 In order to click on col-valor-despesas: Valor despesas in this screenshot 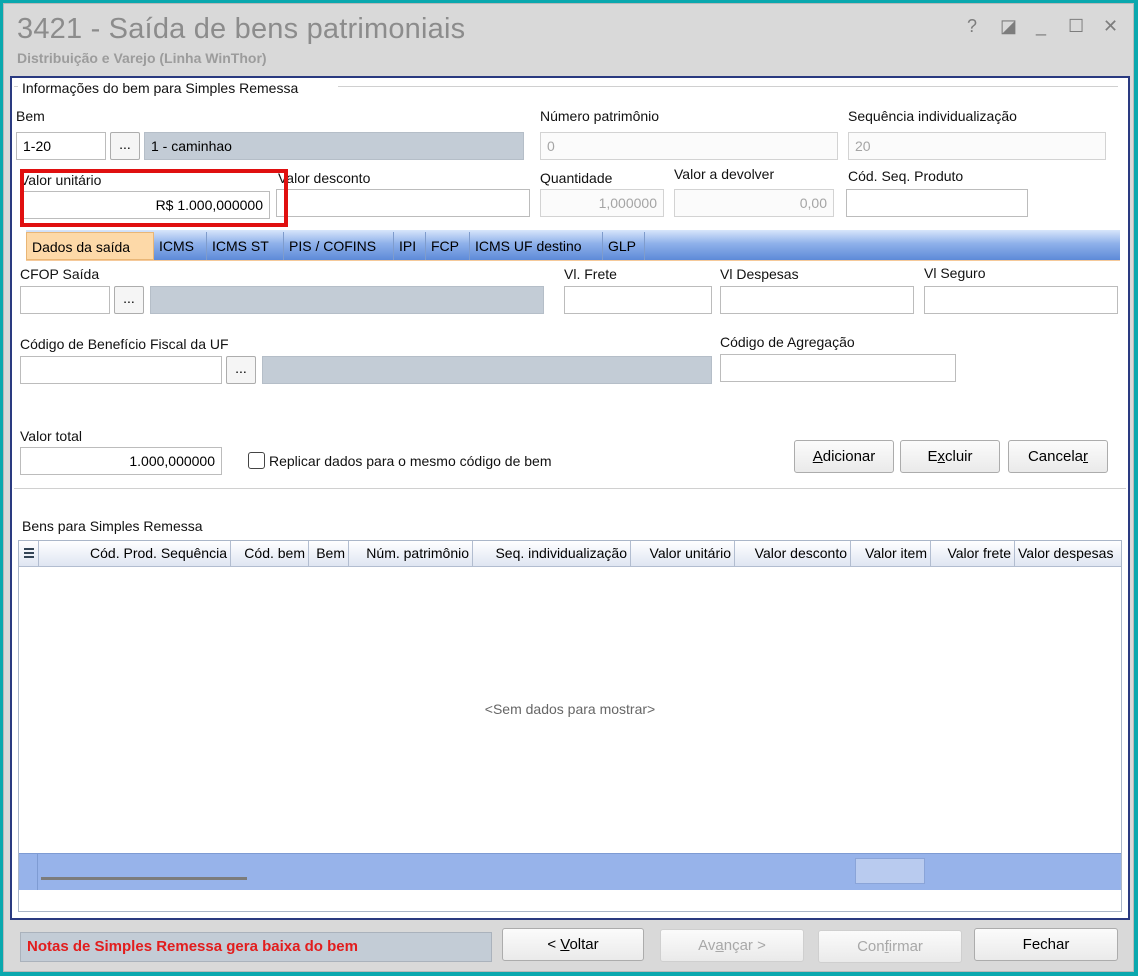, I will do `click(1068, 553)`.